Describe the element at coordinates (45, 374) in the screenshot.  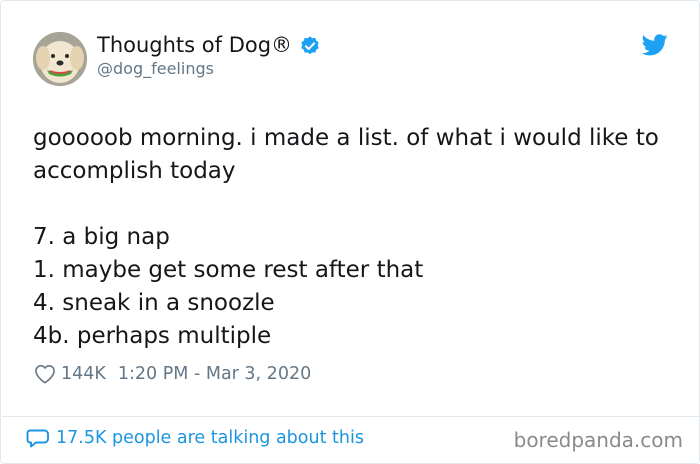
I see `heart-icon` at that location.